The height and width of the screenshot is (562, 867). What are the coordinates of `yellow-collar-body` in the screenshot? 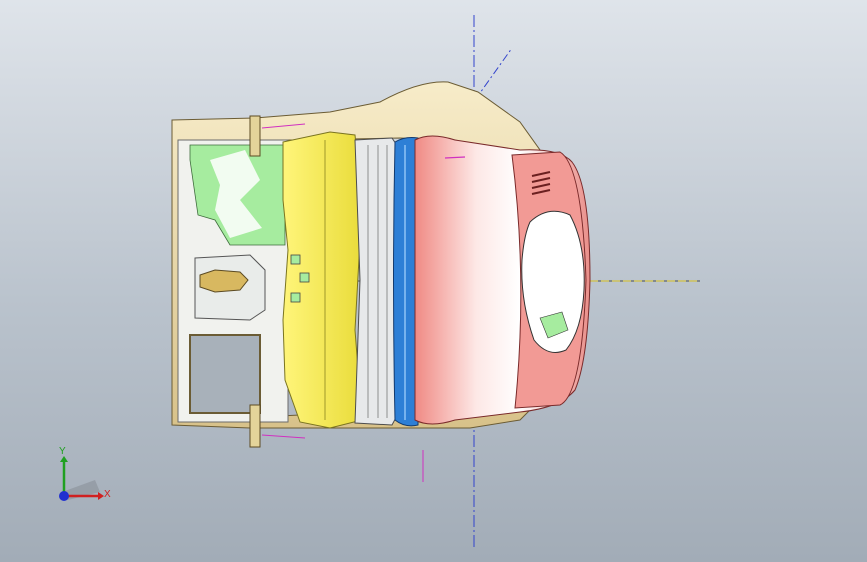 It's located at (322, 280).